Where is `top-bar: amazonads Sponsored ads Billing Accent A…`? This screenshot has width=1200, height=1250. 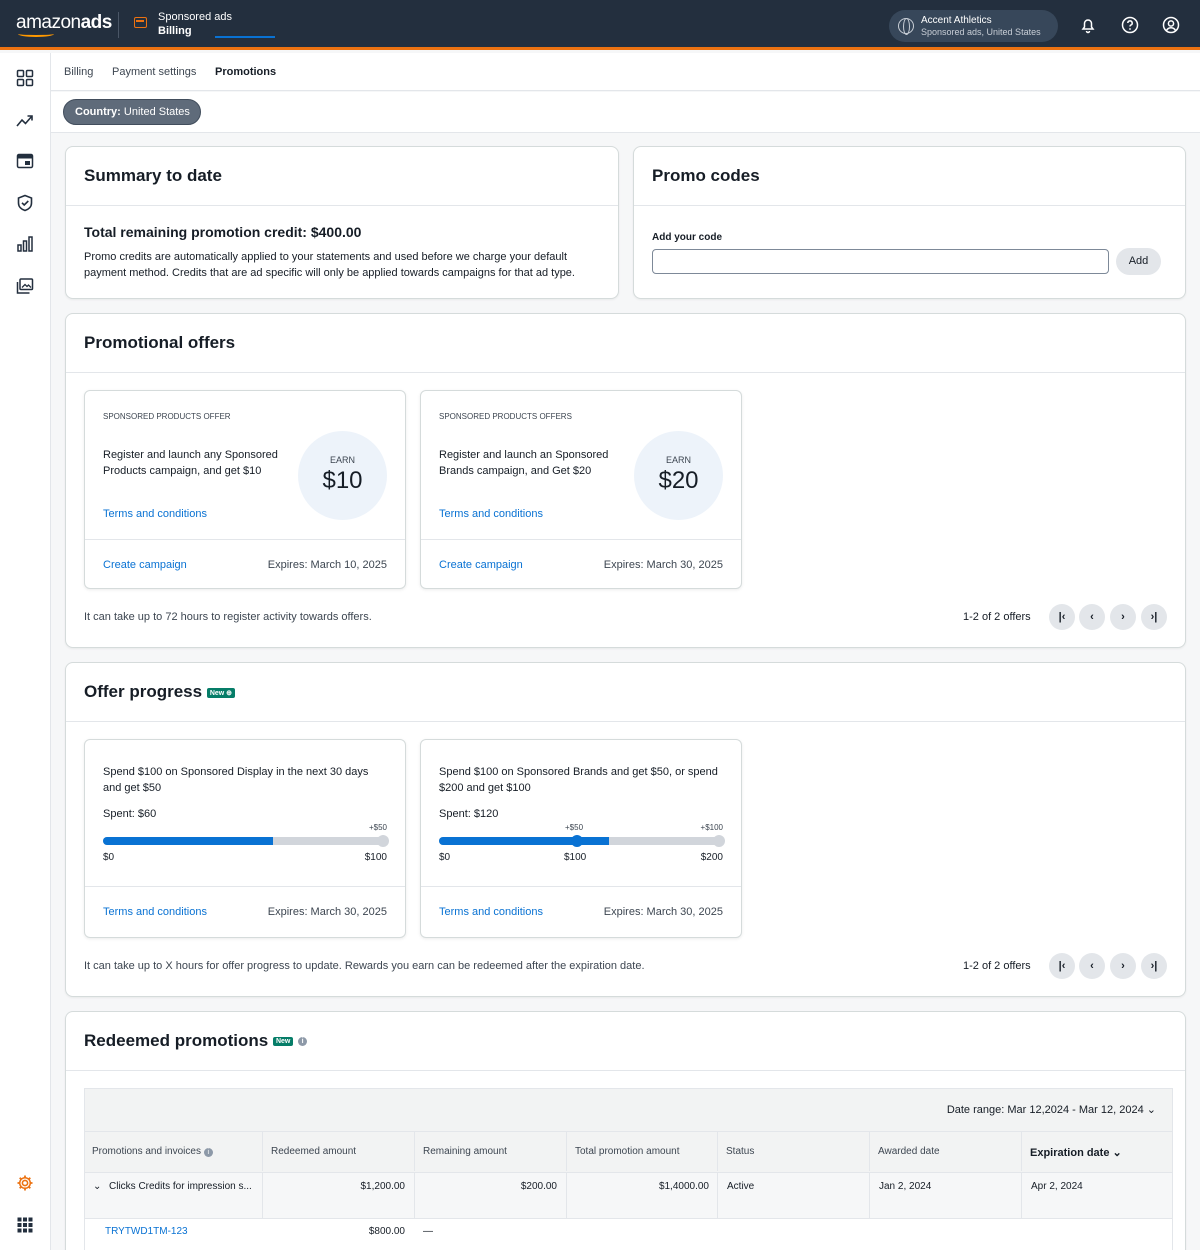 top-bar: amazonads Sponsored ads Billing Accent A… is located at coordinates (600, 25).